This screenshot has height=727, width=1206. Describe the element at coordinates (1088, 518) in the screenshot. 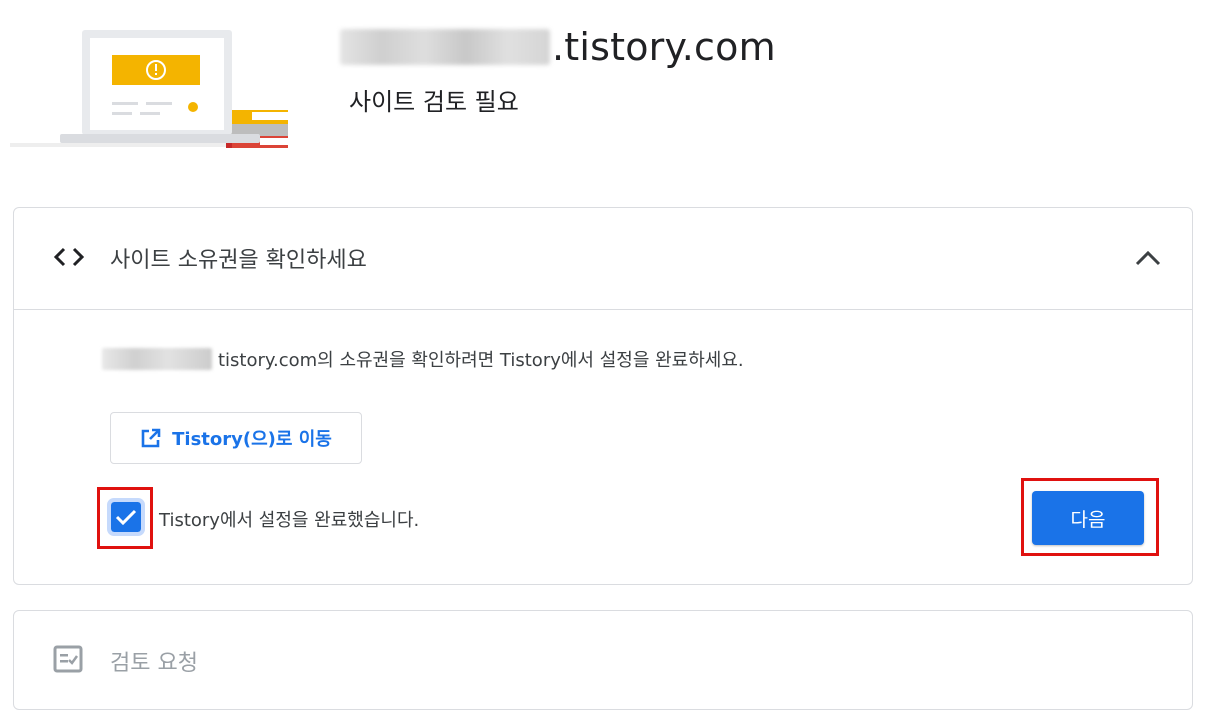

I see `next-button: 다음` at that location.